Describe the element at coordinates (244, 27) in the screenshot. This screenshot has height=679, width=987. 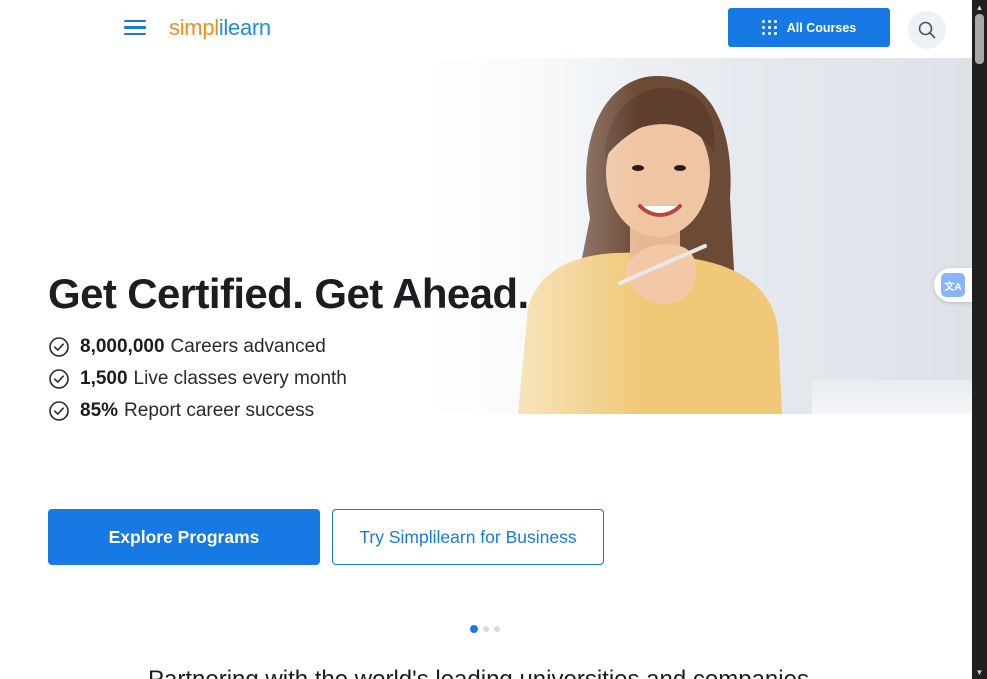
I see `logo-text-part2: ilearn` at that location.